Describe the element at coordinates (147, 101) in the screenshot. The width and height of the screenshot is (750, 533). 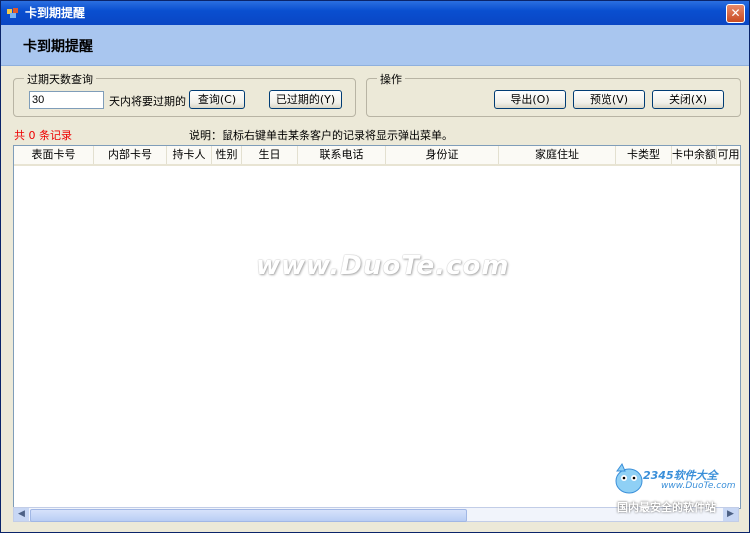
I see `days-suffix-label: 天内将要过期的` at that location.